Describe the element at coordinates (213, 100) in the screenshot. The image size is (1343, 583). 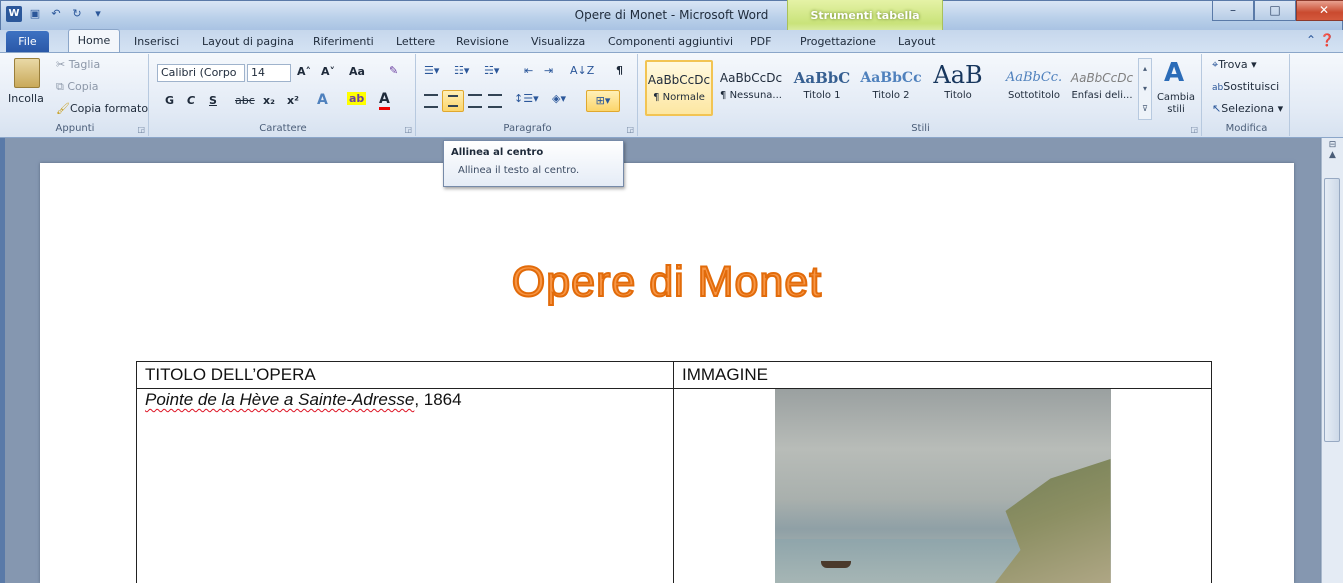
I see `underline-button: S` at that location.